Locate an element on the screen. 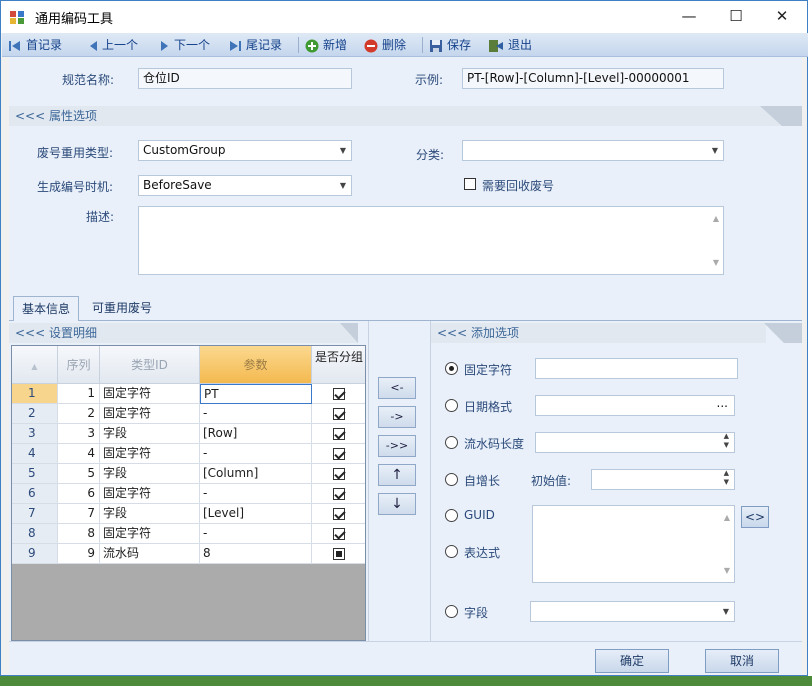  table-row: 4 4 固定字符 - is located at coordinates (188, 454).